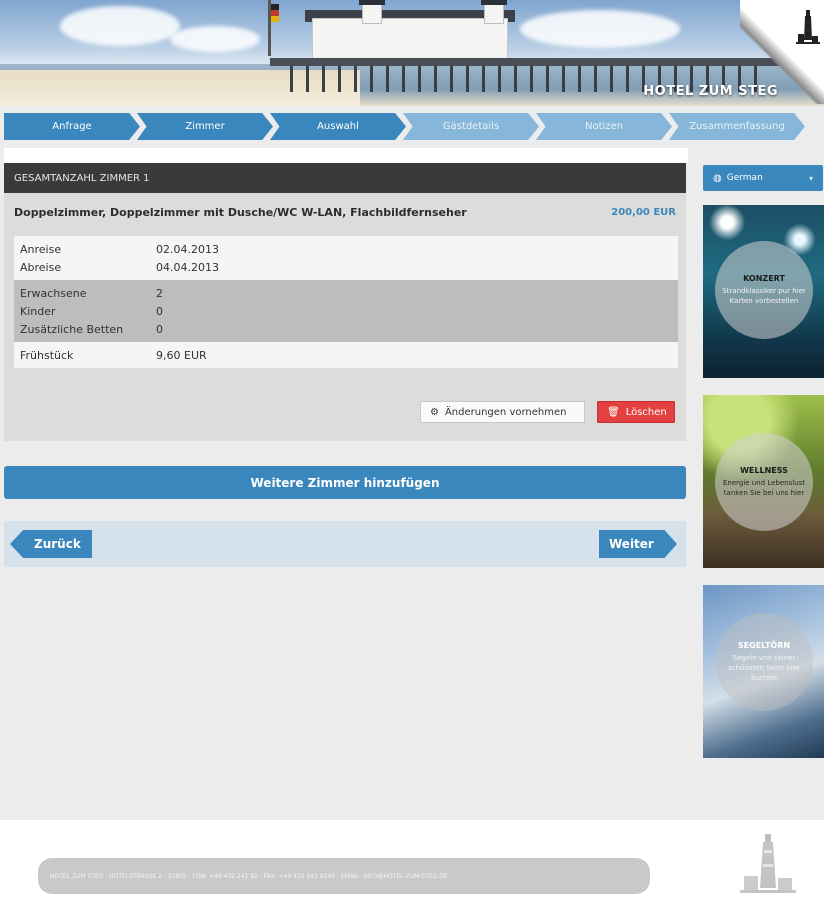  I want to click on step-notizen: Notizen, so click(604, 126).